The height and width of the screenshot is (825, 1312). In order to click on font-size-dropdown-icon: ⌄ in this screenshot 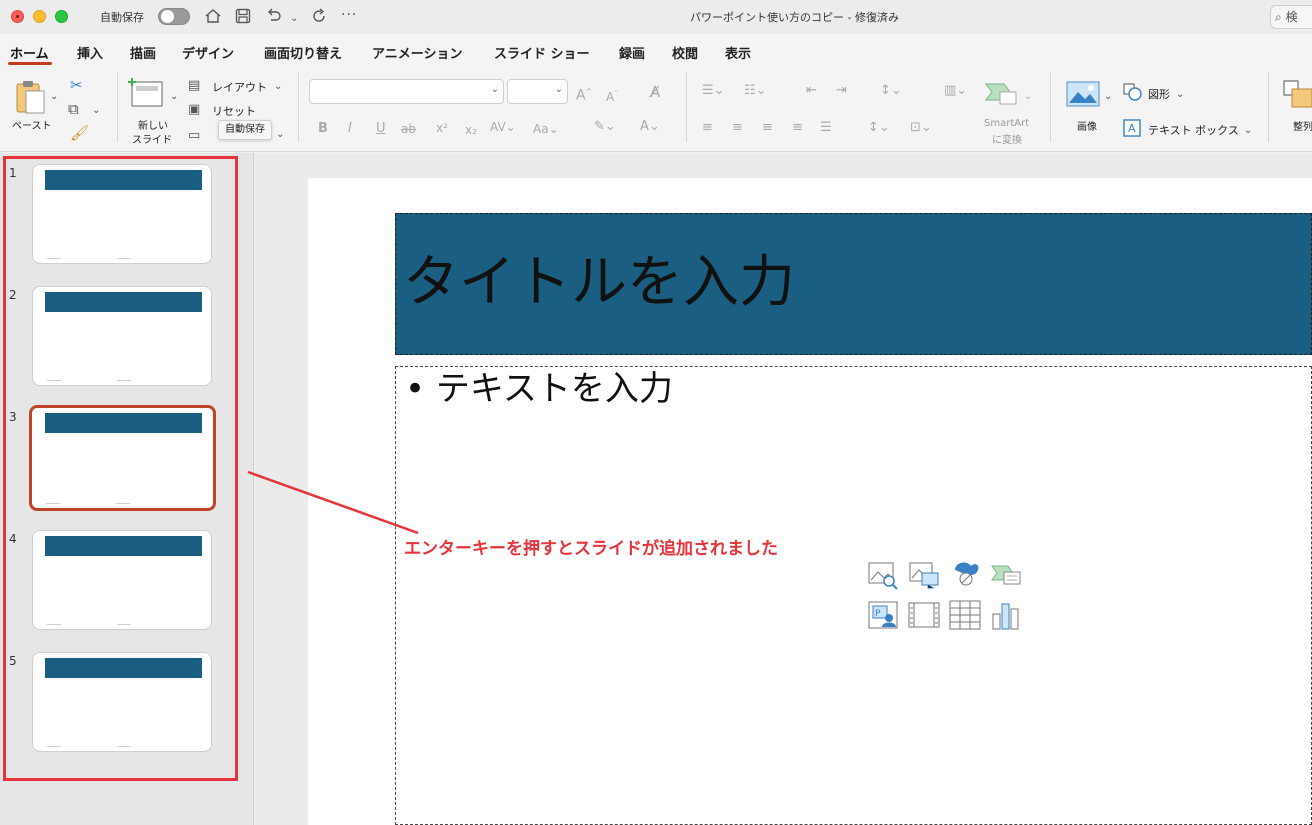, I will do `click(559, 89)`.